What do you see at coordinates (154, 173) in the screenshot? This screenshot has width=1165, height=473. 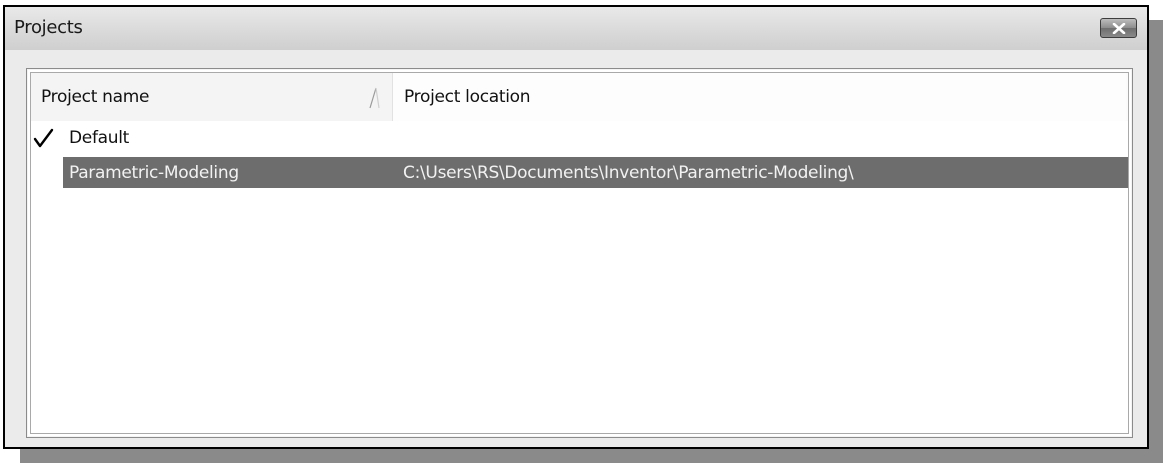 I see `project-name: Parametric-Modeling` at bounding box center [154, 173].